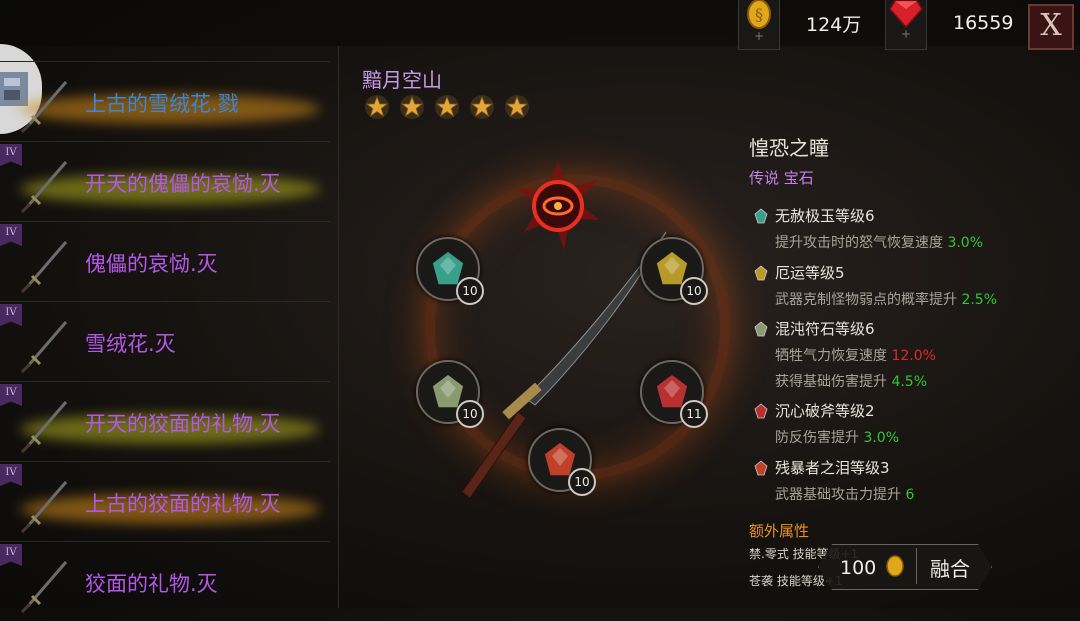 The width and height of the screenshot is (1080, 621). What do you see at coordinates (800, 25) in the screenshot?
I see `gold-display: § + 124万` at bounding box center [800, 25].